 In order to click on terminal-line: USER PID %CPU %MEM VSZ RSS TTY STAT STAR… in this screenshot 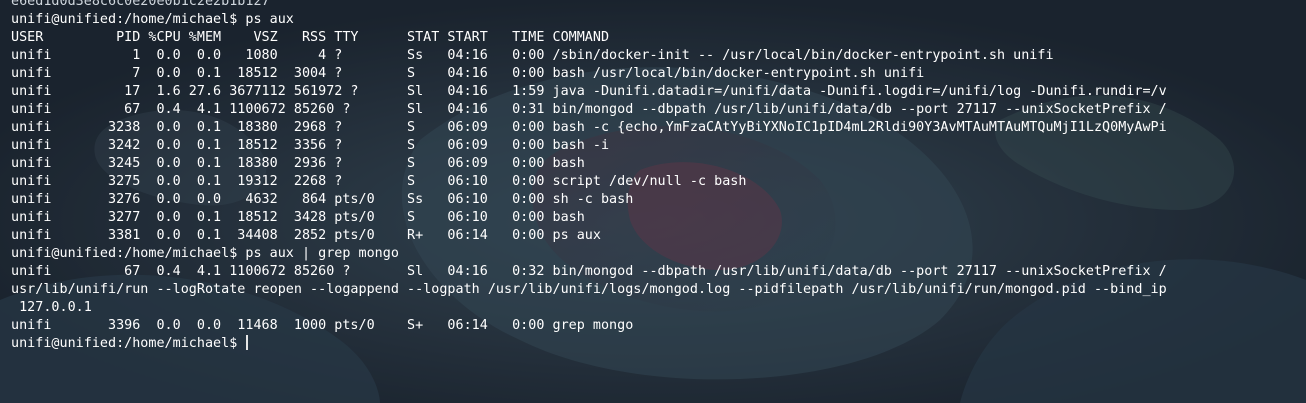, I will do `click(310, 37)`.